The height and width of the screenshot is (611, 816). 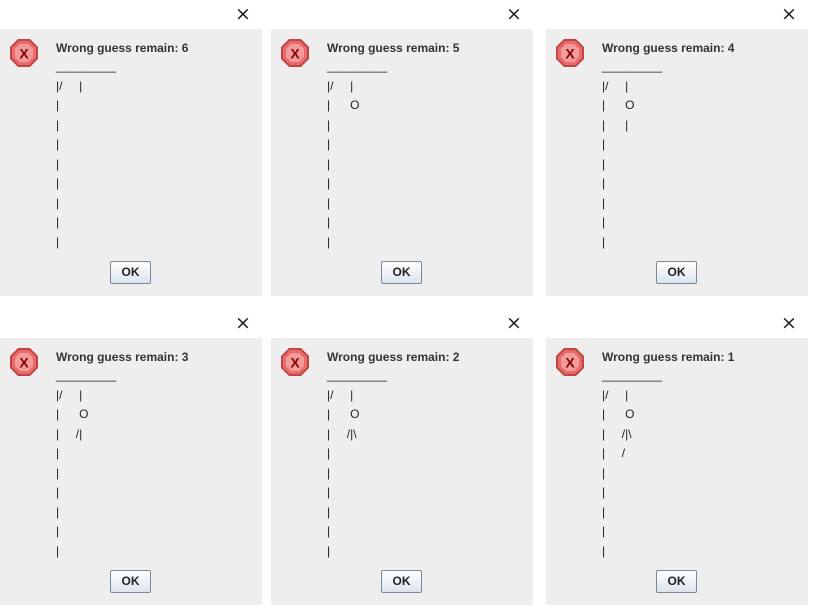 I want to click on message-text: Wrong guess remain: 6, so click(x=122, y=48).